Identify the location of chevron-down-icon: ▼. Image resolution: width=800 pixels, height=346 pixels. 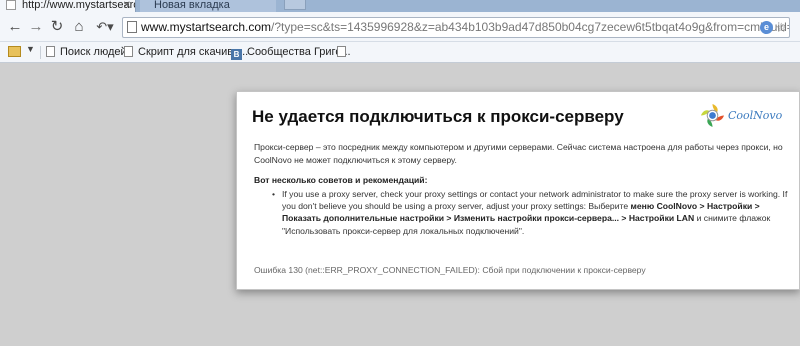
(30, 49).